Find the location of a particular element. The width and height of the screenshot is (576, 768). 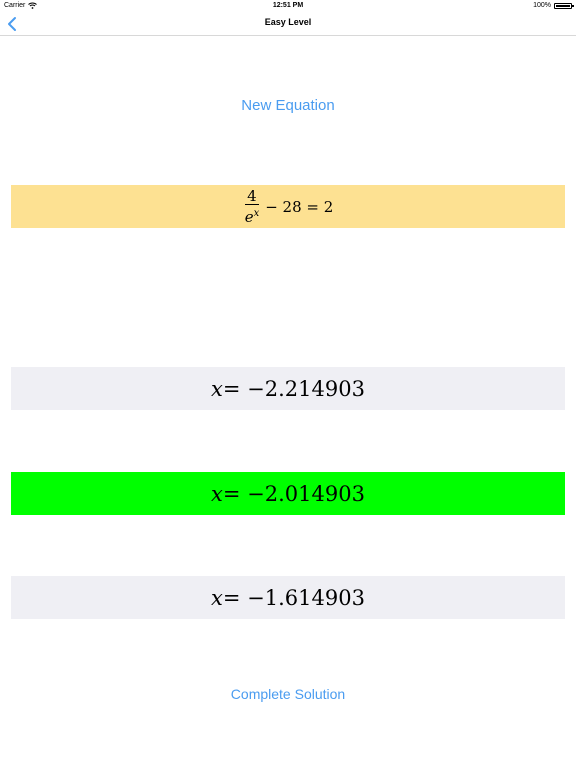

answer-value: = −2.014903 is located at coordinates (293, 493).